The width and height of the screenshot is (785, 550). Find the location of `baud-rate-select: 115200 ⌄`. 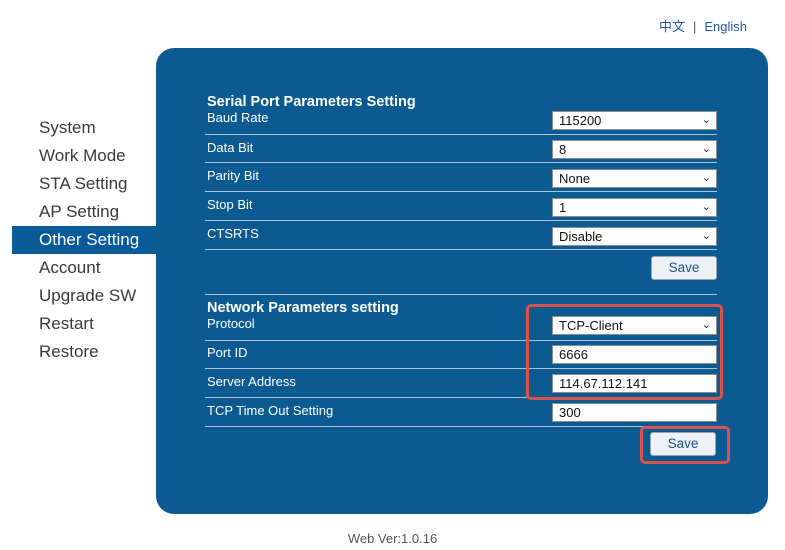

baud-rate-select: 115200 ⌄ is located at coordinates (634, 120).